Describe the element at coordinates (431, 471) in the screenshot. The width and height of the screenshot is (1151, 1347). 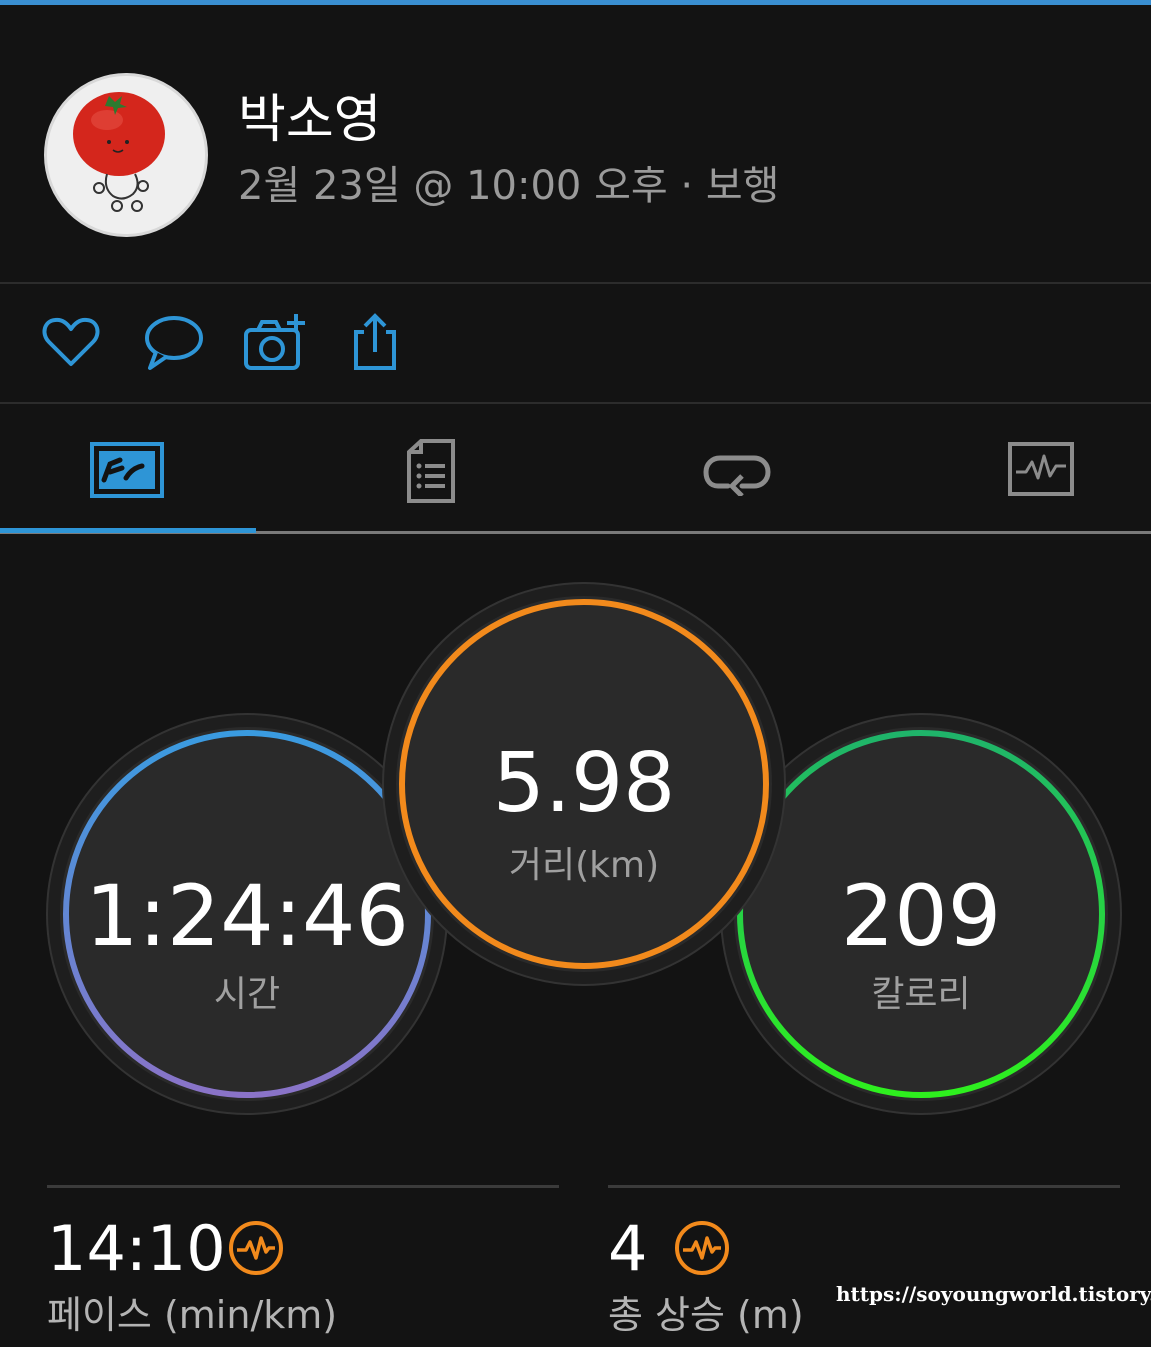
I see `details-list-icon` at that location.